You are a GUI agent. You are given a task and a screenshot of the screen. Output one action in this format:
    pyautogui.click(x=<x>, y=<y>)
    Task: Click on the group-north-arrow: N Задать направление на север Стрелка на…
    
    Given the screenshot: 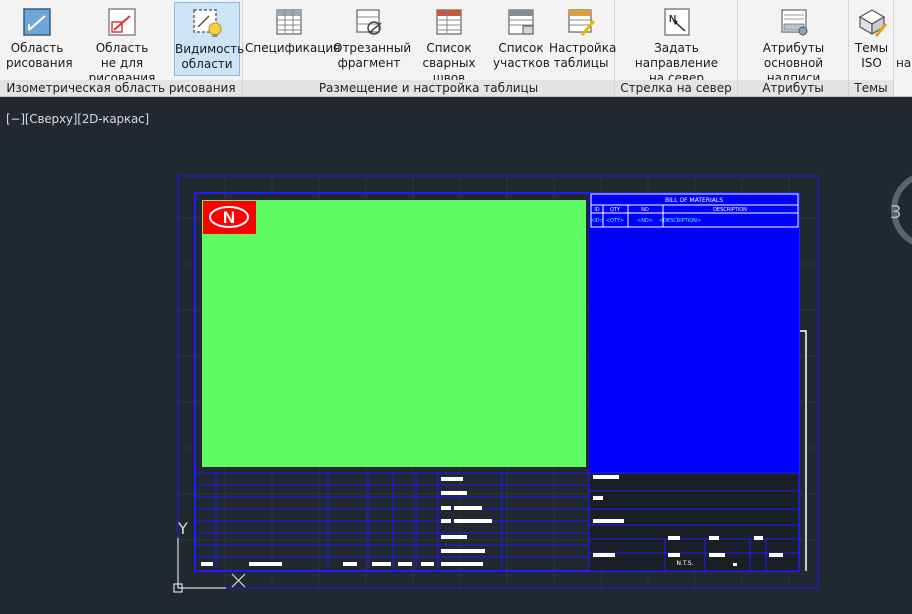 What is the action you would take?
    pyautogui.click(x=676, y=48)
    